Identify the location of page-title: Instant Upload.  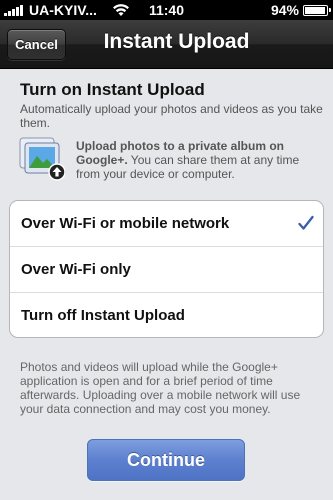
(176, 41).